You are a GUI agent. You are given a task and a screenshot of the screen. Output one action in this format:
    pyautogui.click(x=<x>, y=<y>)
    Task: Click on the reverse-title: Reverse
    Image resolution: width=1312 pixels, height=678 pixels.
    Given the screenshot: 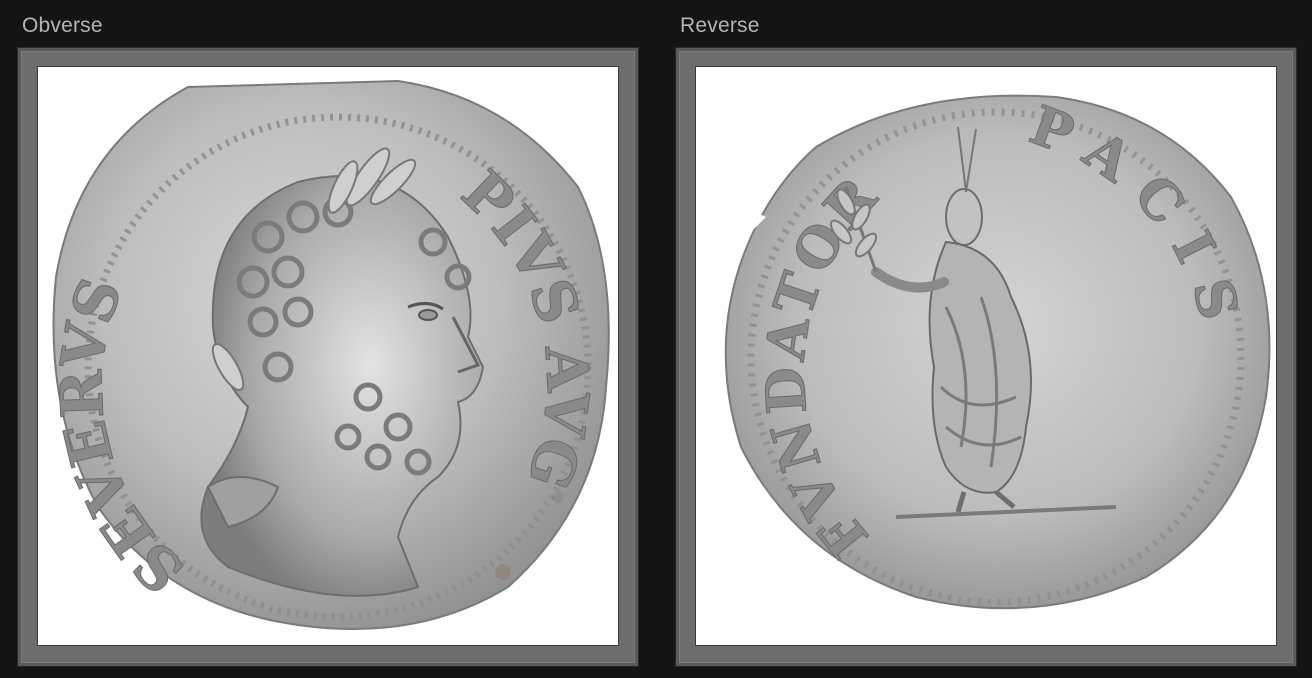 What is the action you would take?
    pyautogui.click(x=720, y=25)
    